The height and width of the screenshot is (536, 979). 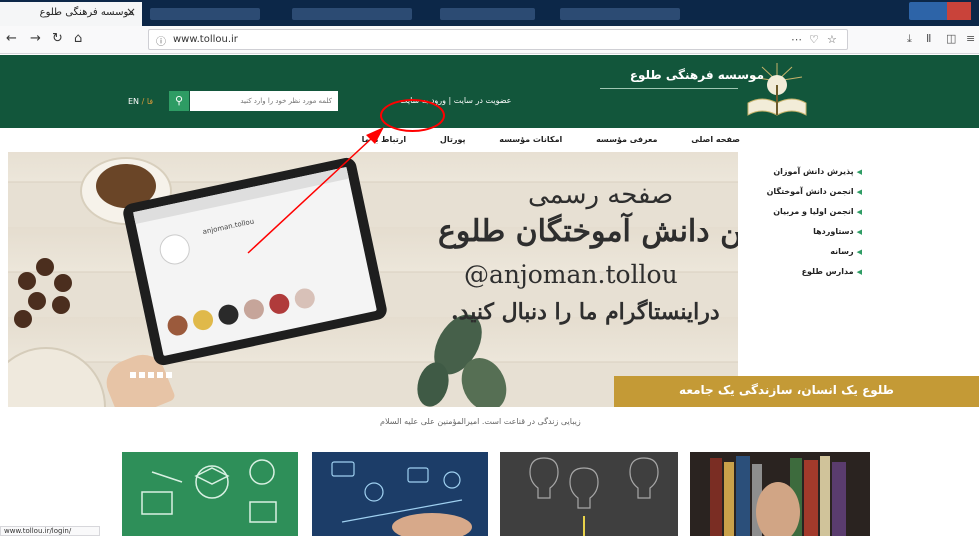 What do you see at coordinates (228, 227) in the screenshot?
I see `tablet-handle: anjoman.tollou` at bounding box center [228, 227].